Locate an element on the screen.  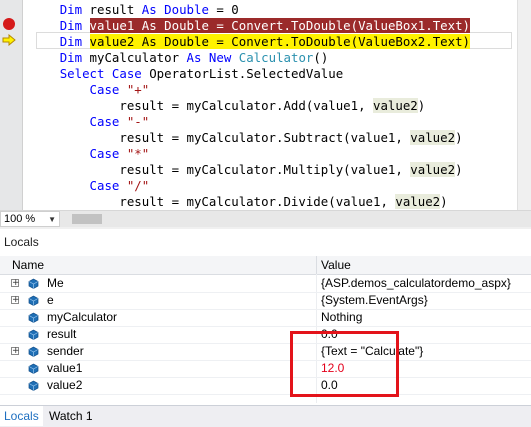
variable-name: Me is located at coordinates (55, 283).